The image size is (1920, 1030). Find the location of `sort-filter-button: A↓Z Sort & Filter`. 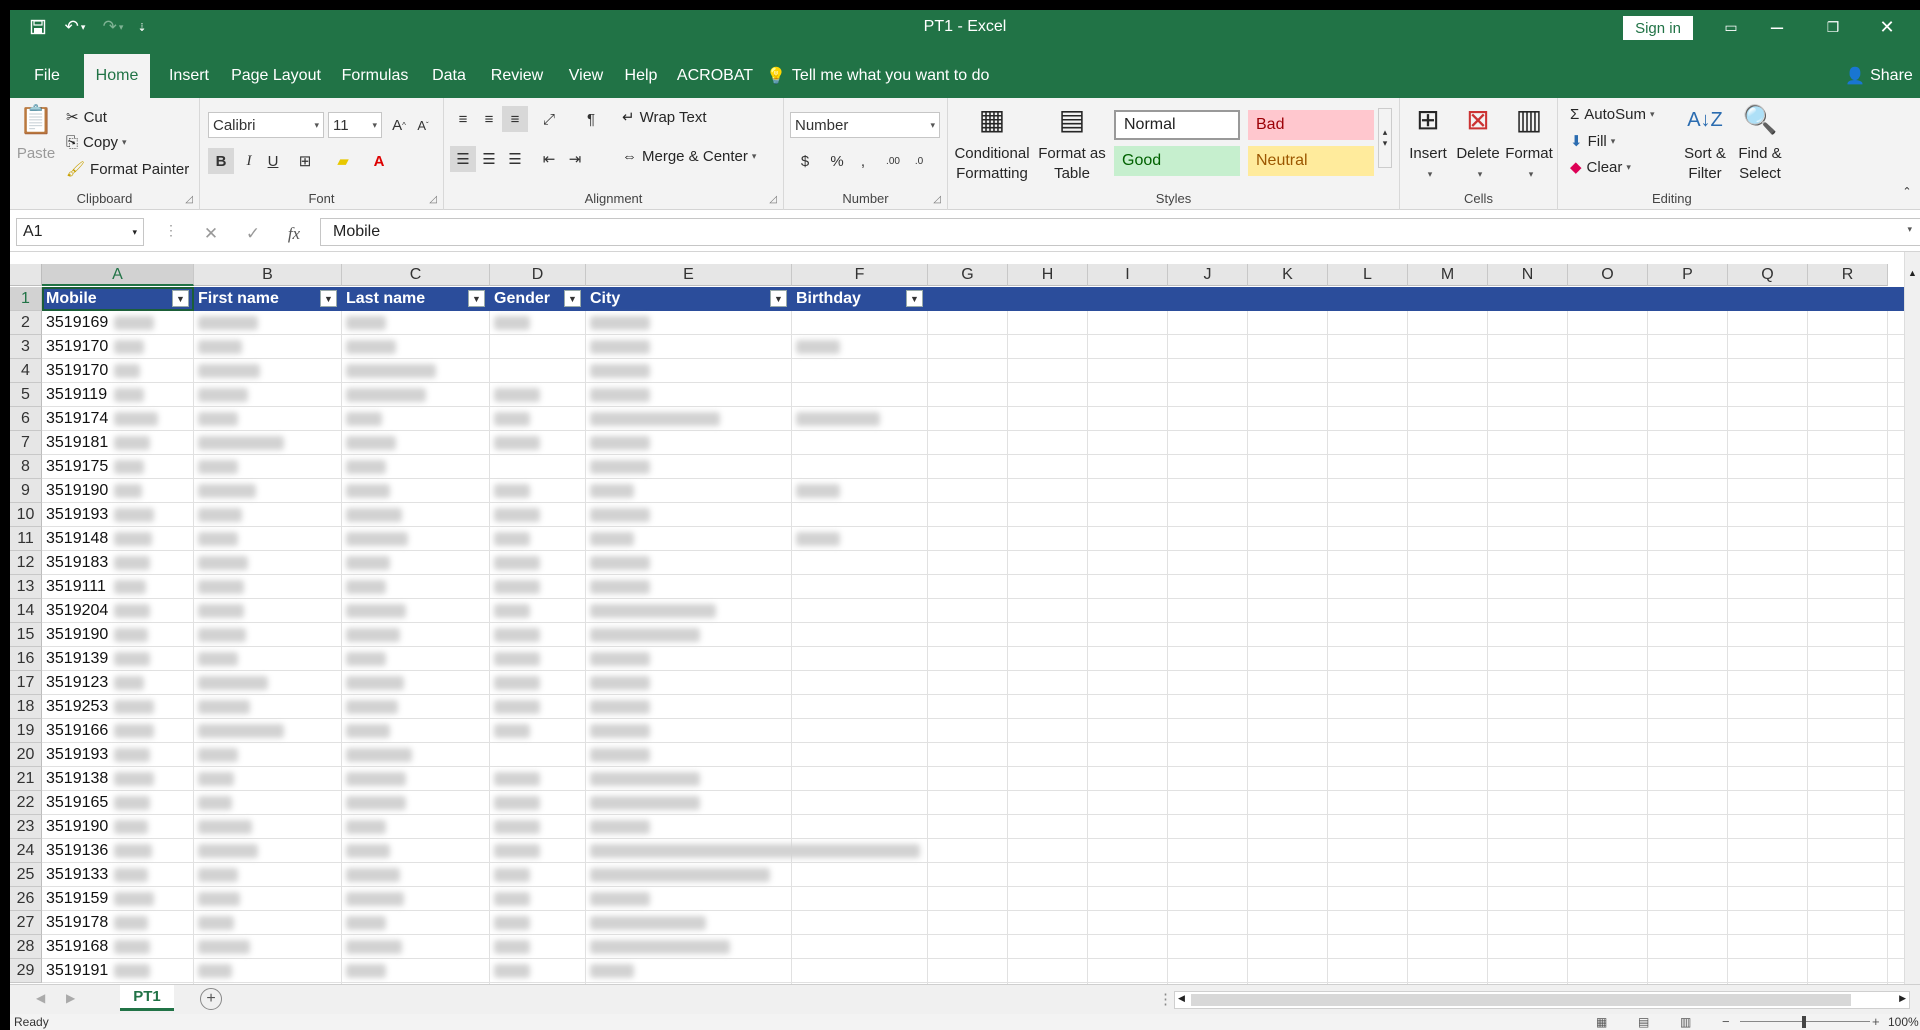

sort-filter-button: A↓Z Sort & Filter is located at coordinates (1705, 142).